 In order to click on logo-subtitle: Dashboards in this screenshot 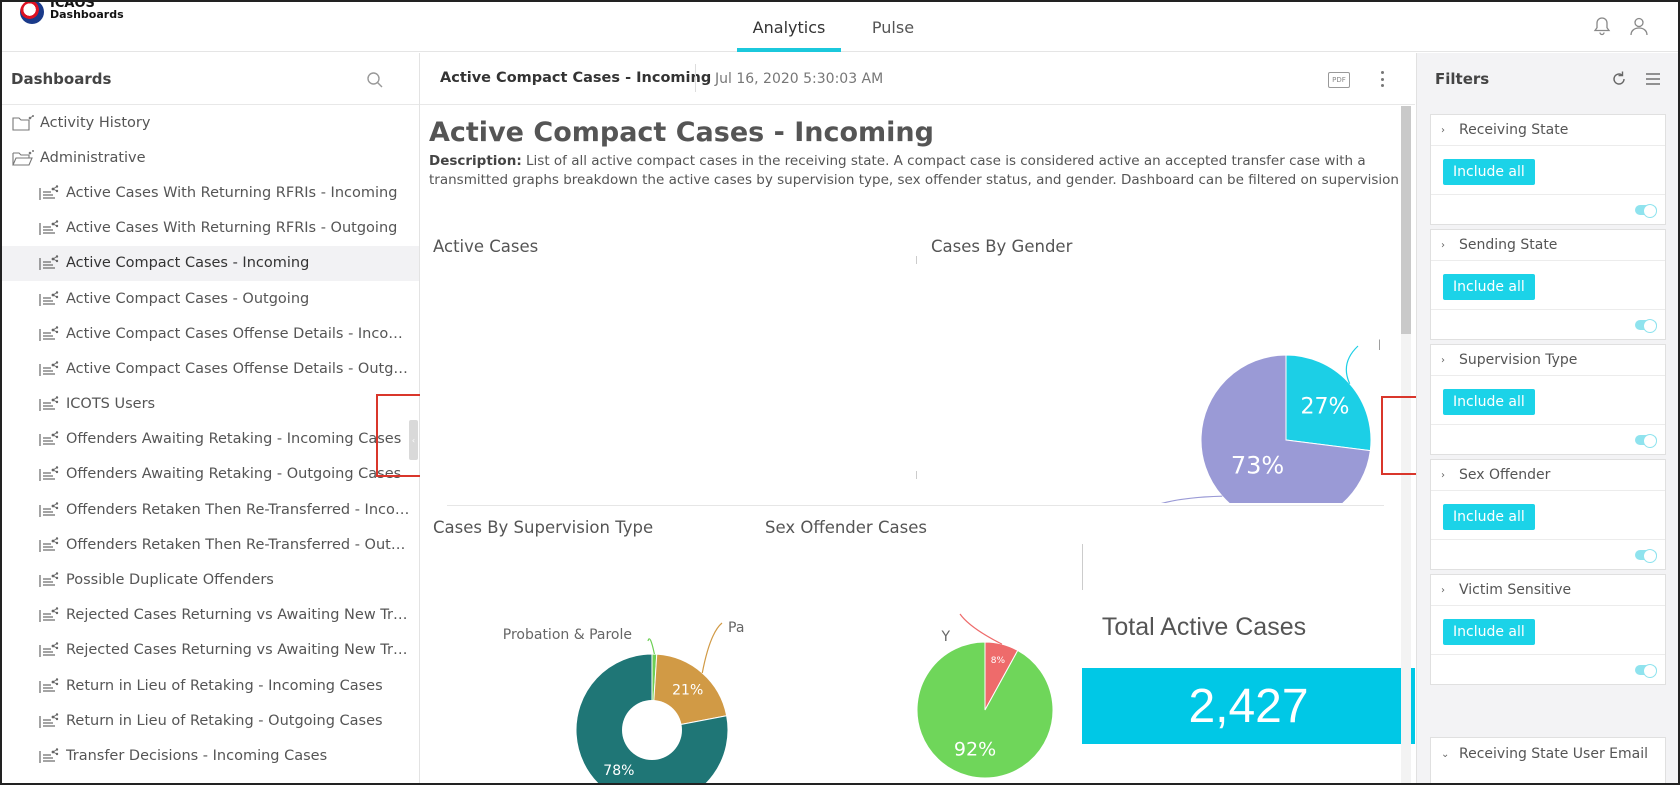, I will do `click(87, 14)`.